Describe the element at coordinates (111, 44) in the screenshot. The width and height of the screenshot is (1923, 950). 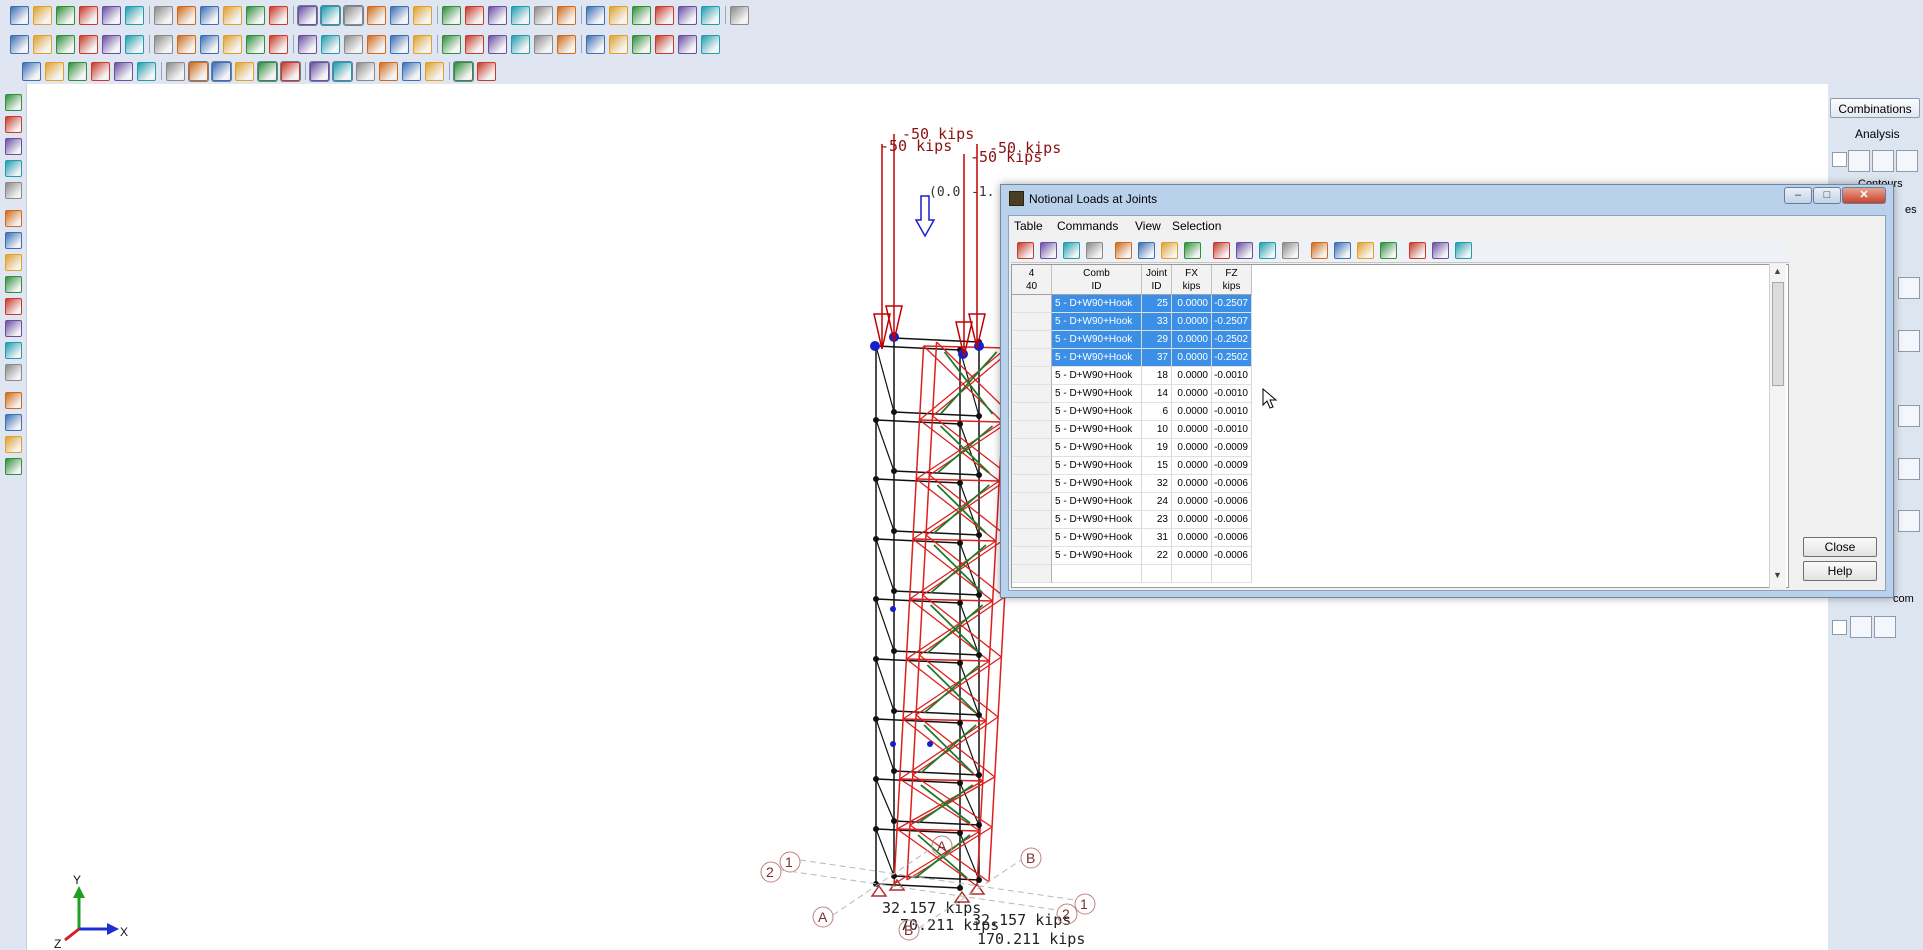
I see `check-icon` at that location.